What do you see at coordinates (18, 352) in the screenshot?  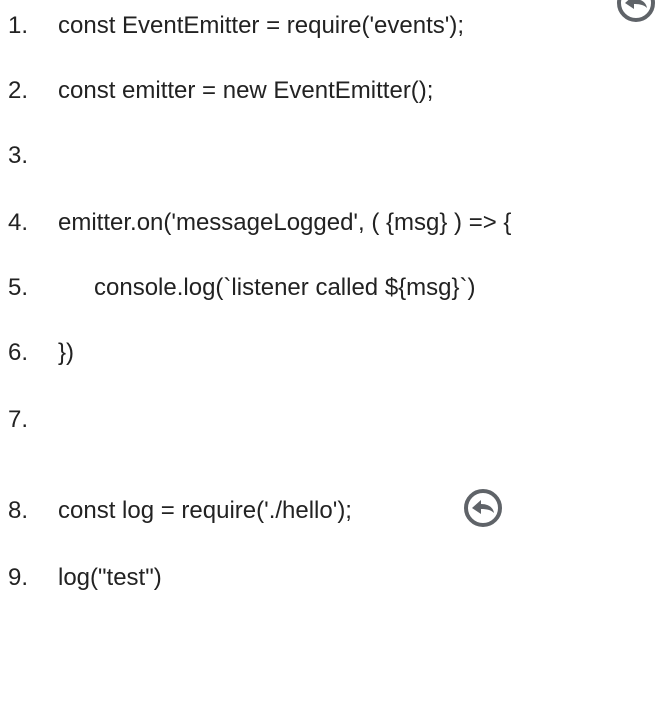 I see `line-number-6: 6.` at bounding box center [18, 352].